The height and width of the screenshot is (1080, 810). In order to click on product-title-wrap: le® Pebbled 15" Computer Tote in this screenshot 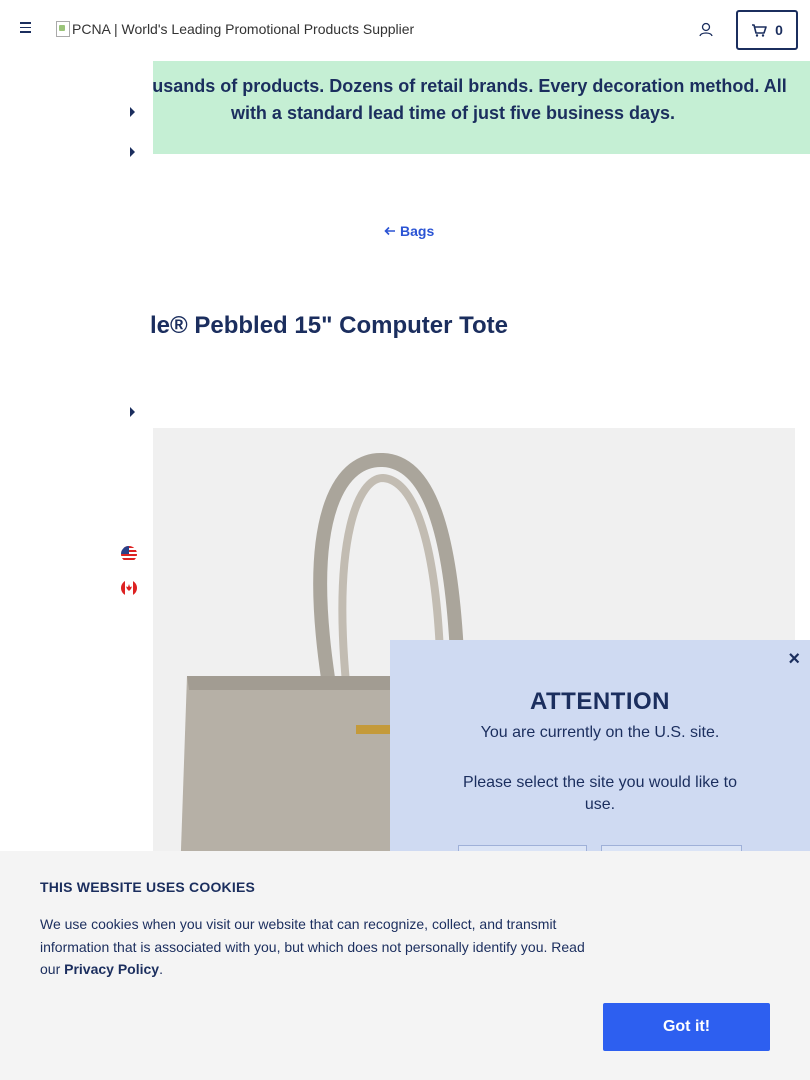, I will do `click(356, 327)`.